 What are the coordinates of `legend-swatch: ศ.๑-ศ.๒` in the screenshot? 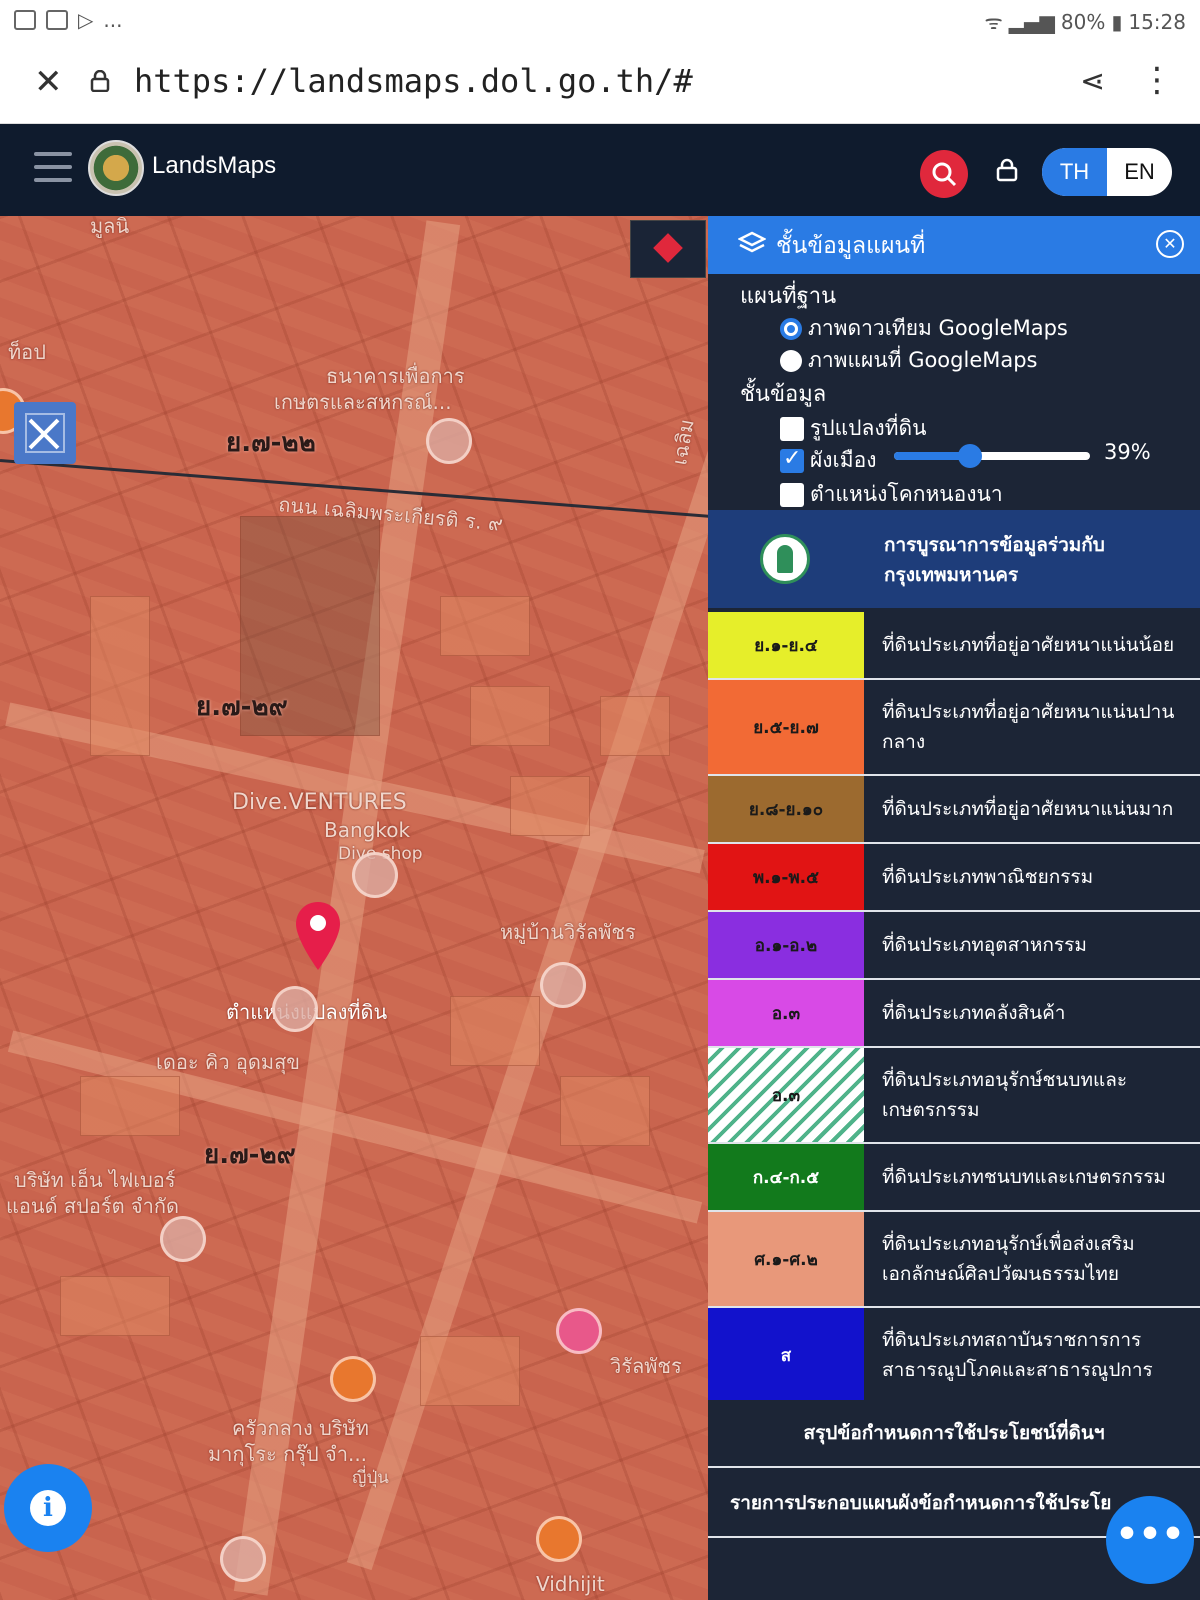 It's located at (786, 1259).